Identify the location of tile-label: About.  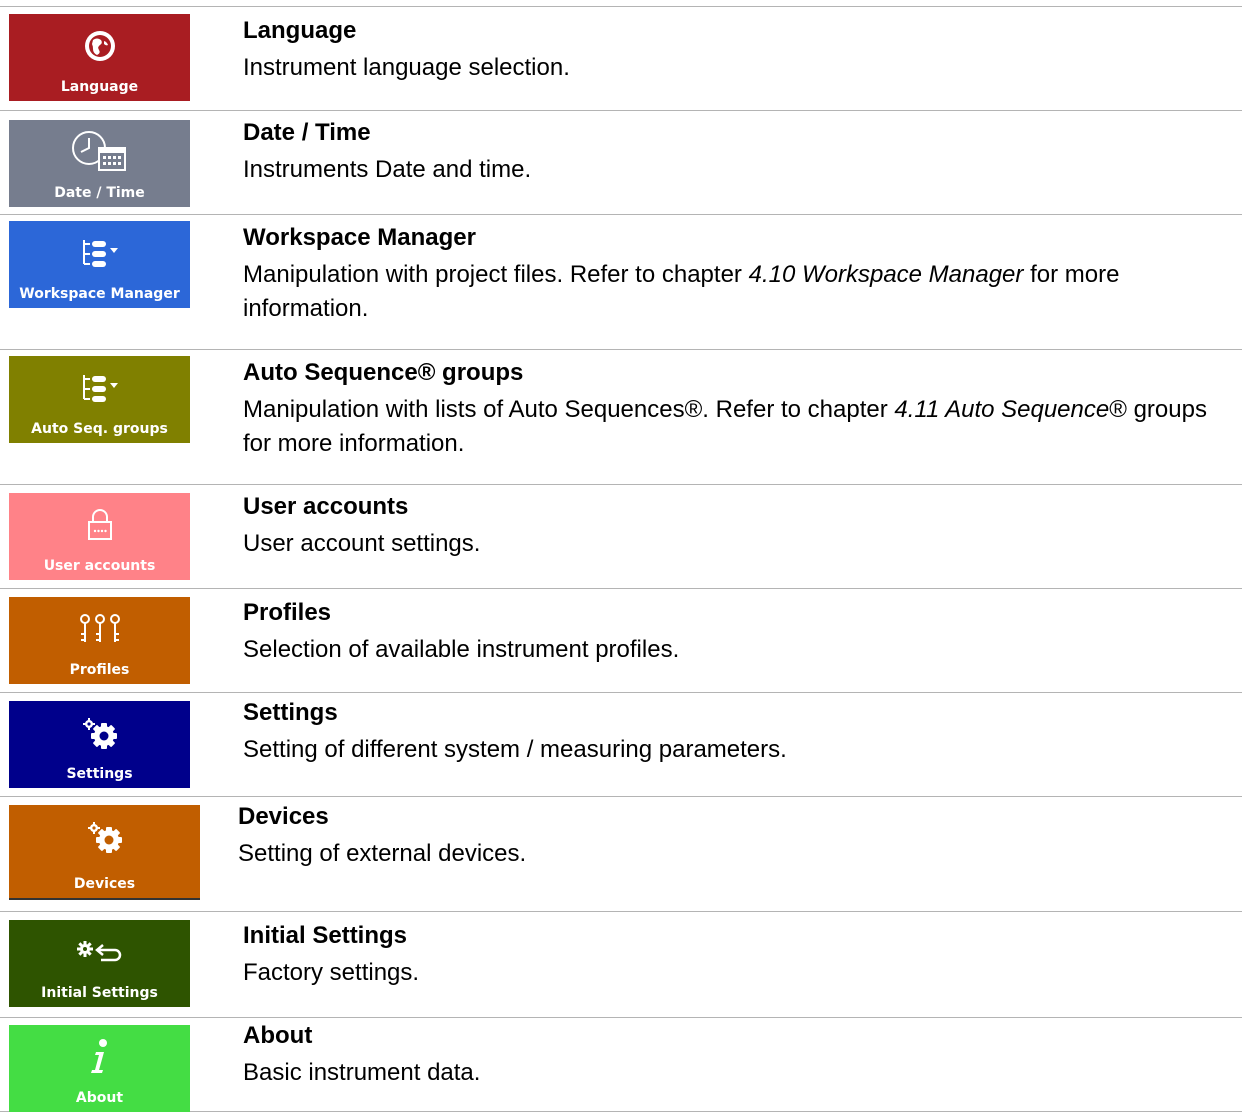
(99, 1098).